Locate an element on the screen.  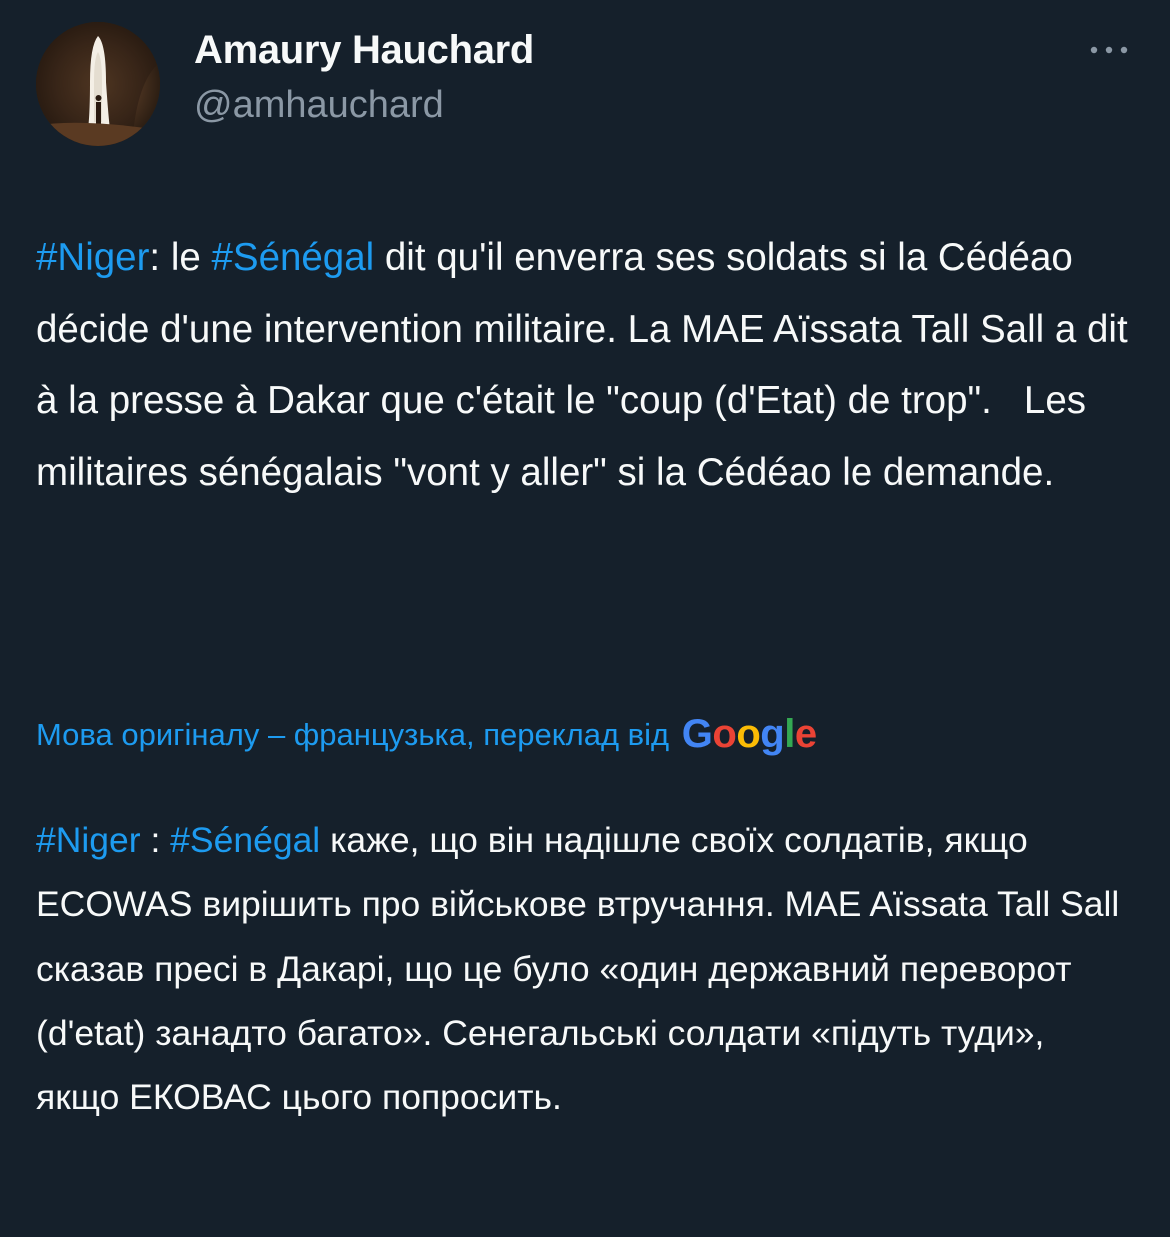
google-logo: Google is located at coordinates (749, 734).